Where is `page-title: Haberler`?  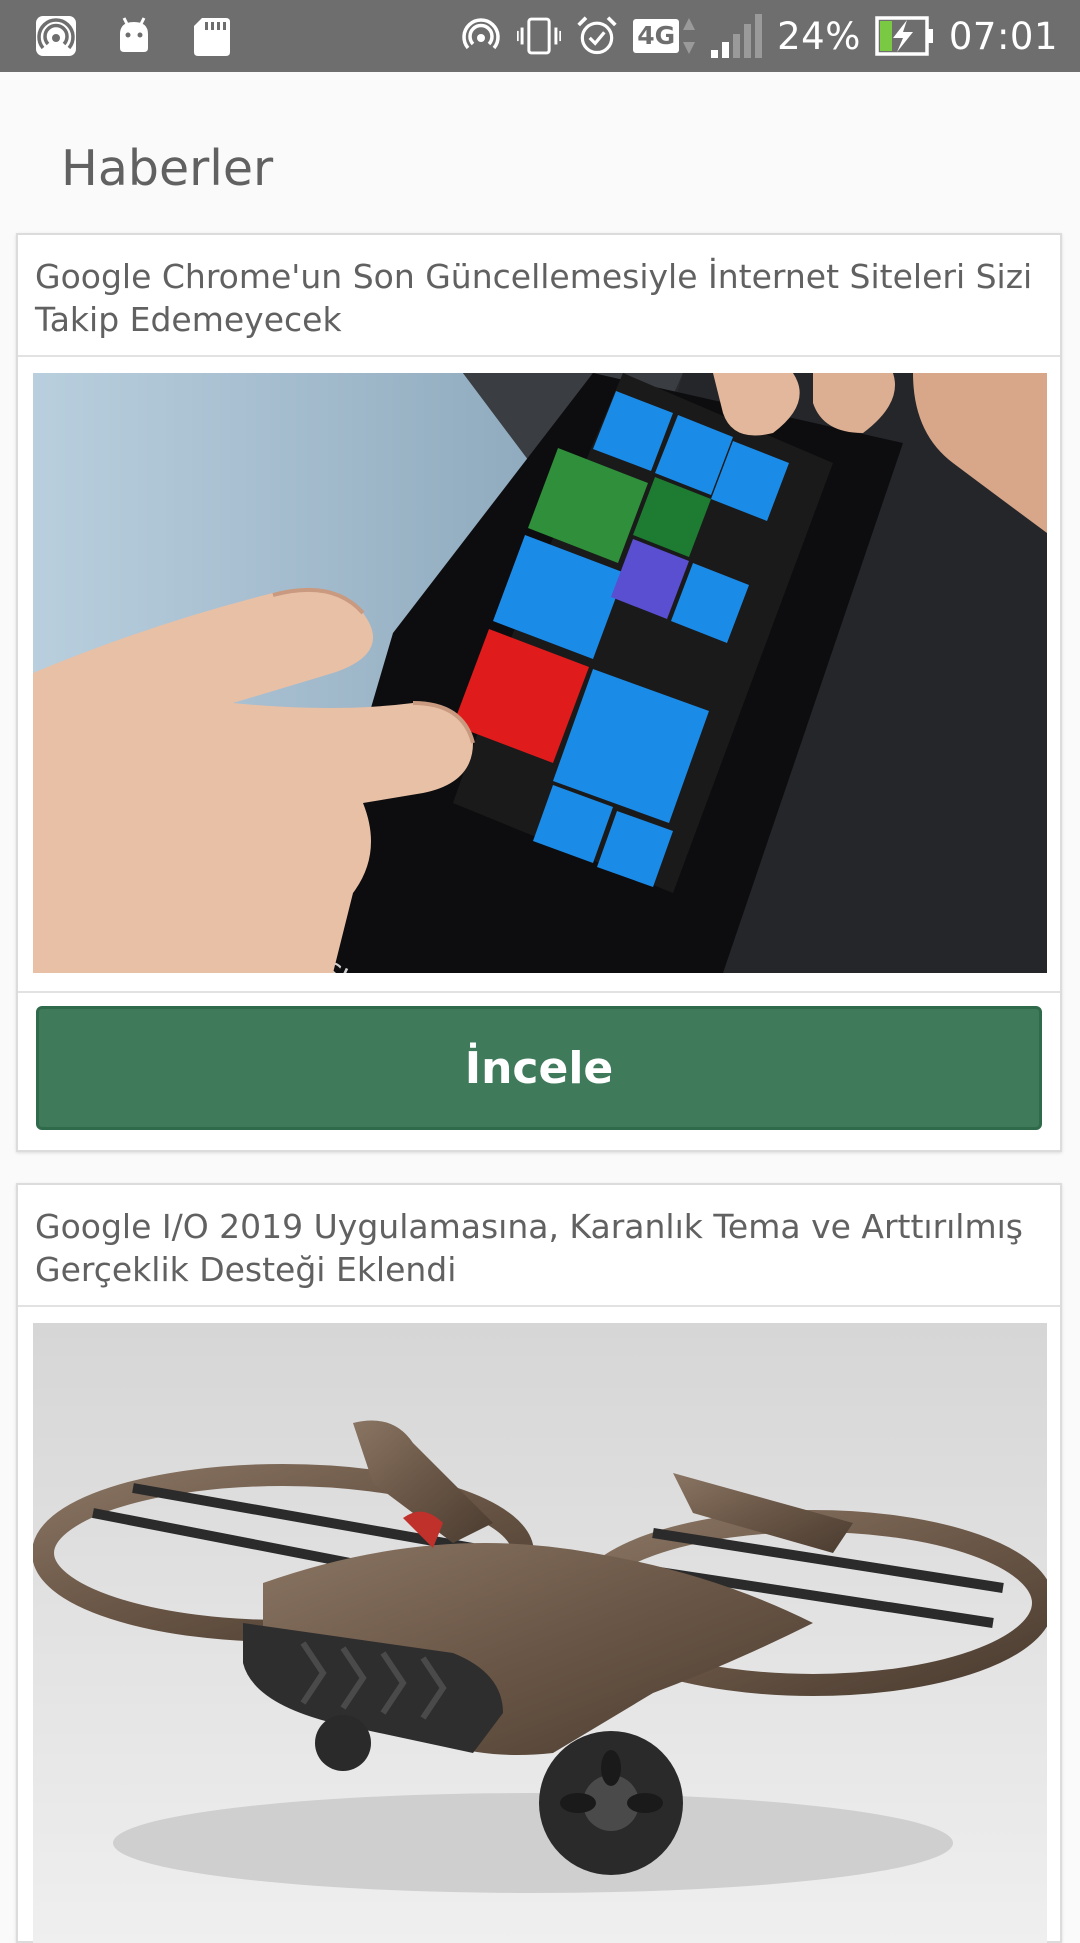 page-title: Haberler is located at coordinates (167, 168).